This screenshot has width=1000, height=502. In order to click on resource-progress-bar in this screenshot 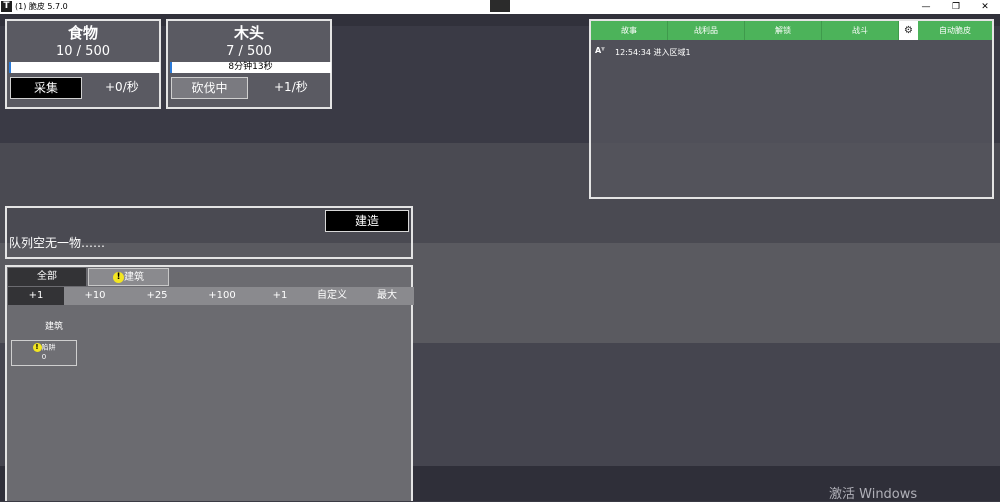, I will do `click(84, 67)`.